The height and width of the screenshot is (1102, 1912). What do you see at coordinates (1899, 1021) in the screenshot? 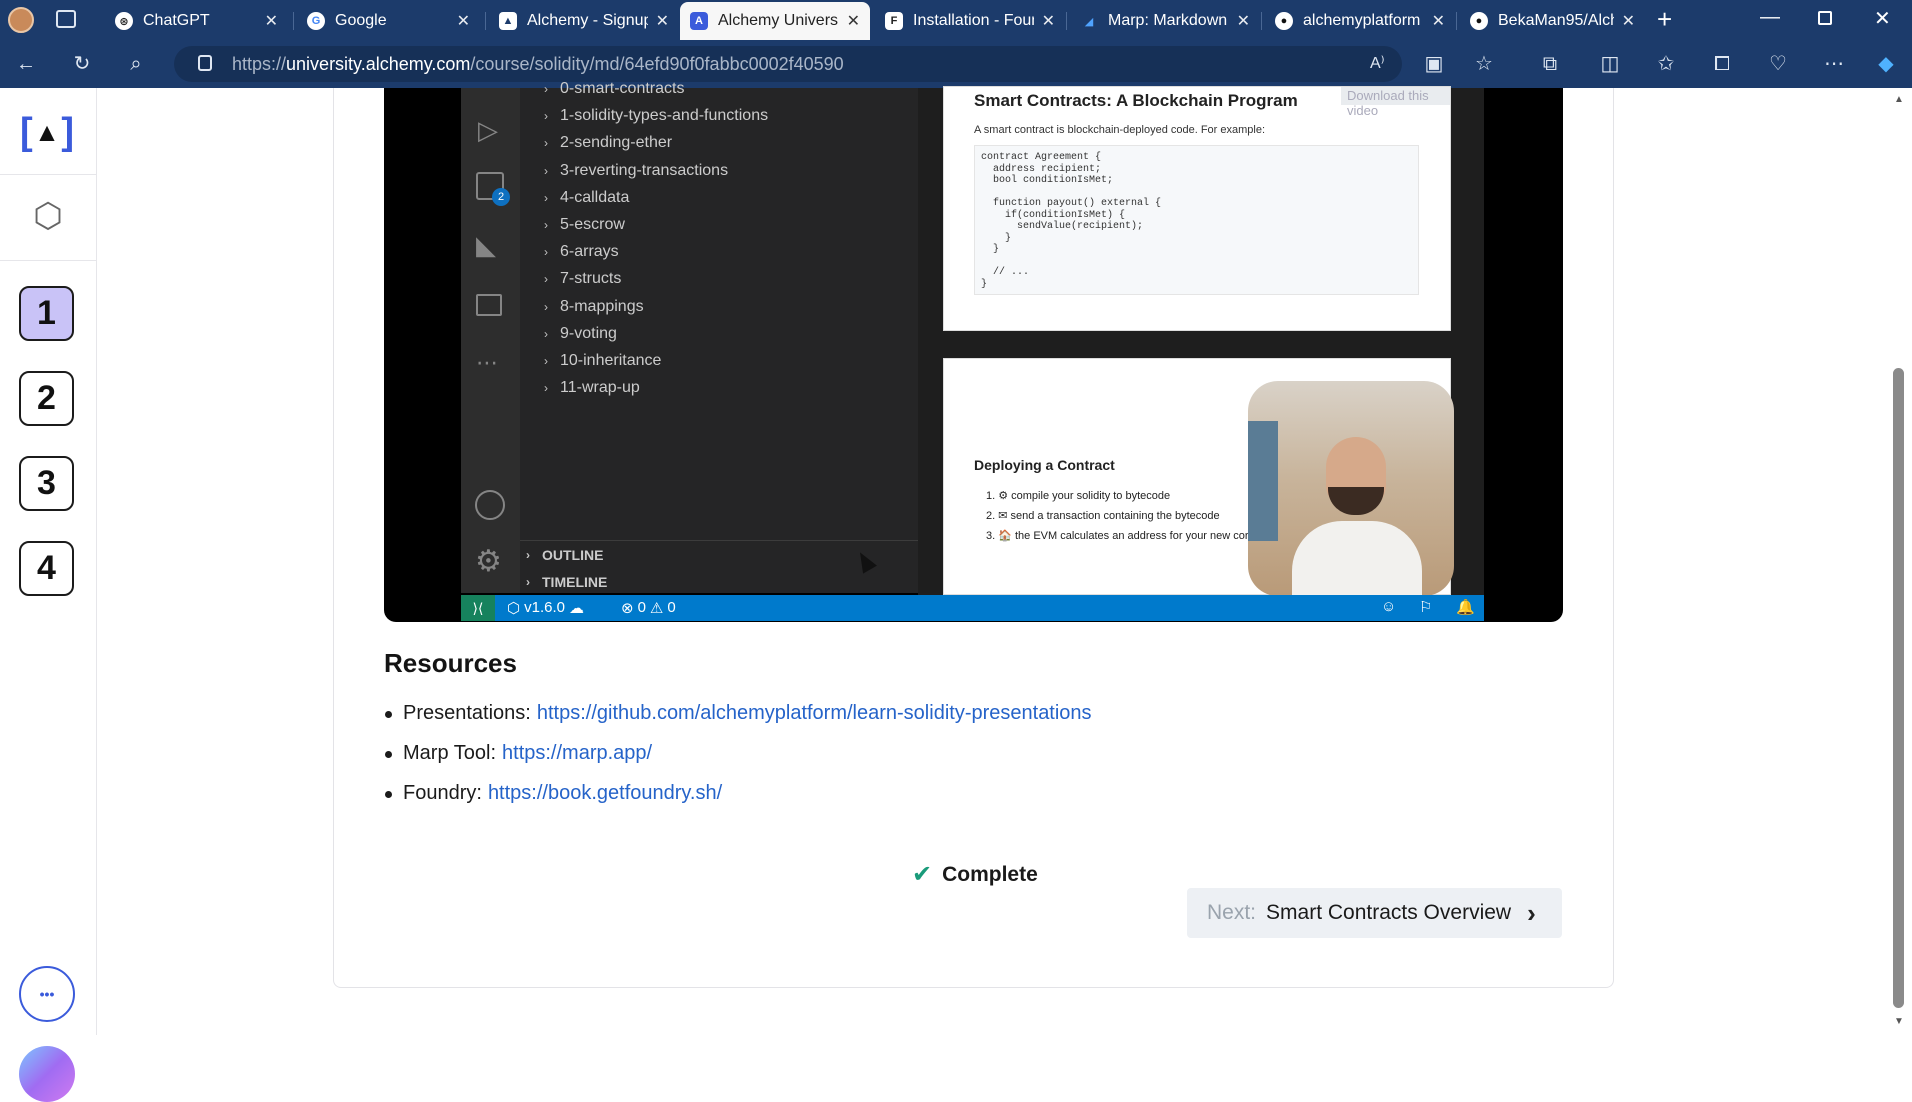
I see `scroll-down-icon: ▼` at bounding box center [1899, 1021].